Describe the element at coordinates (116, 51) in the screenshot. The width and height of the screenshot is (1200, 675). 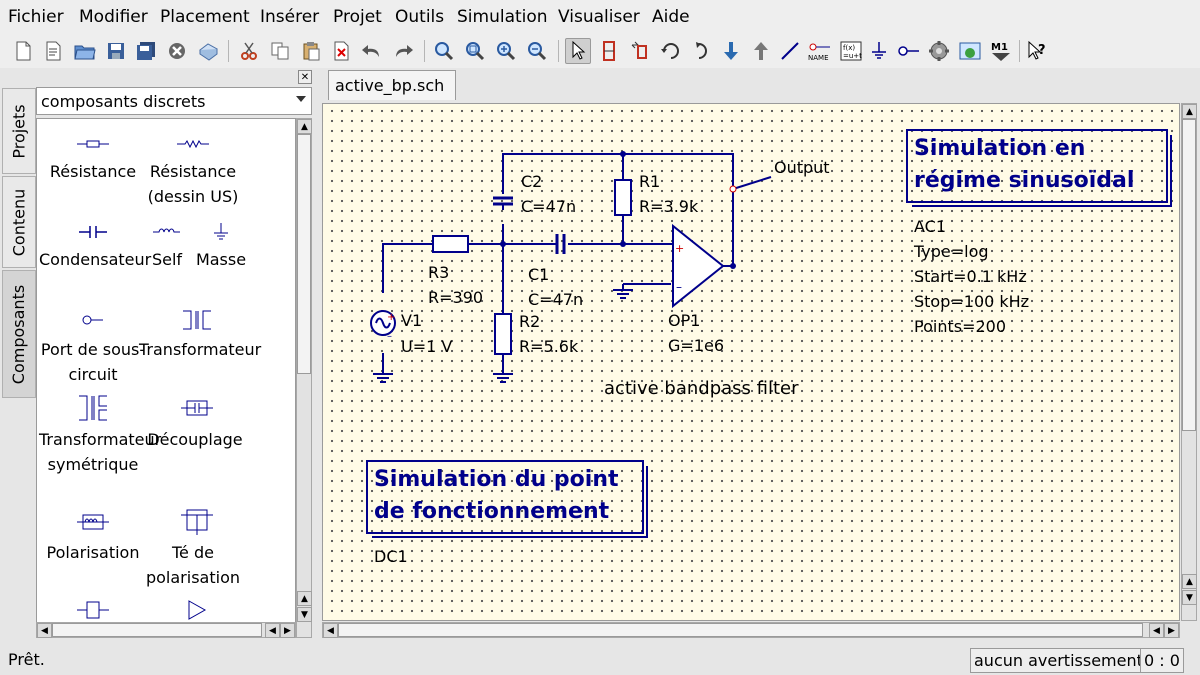
I see `save-icon` at that location.